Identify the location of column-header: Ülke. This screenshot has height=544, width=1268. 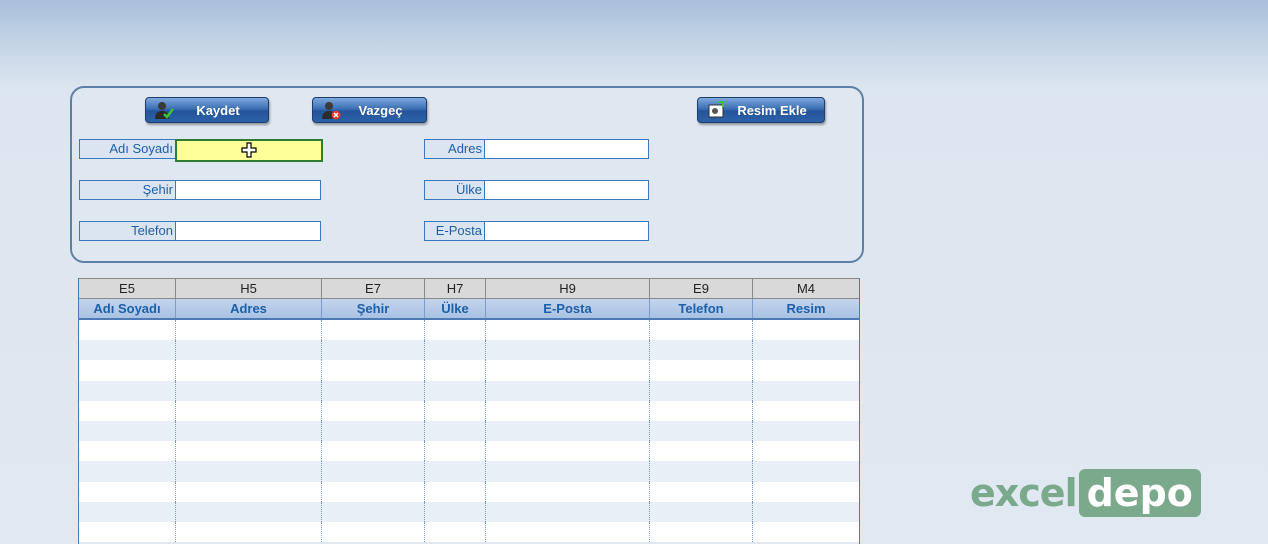
(455, 308).